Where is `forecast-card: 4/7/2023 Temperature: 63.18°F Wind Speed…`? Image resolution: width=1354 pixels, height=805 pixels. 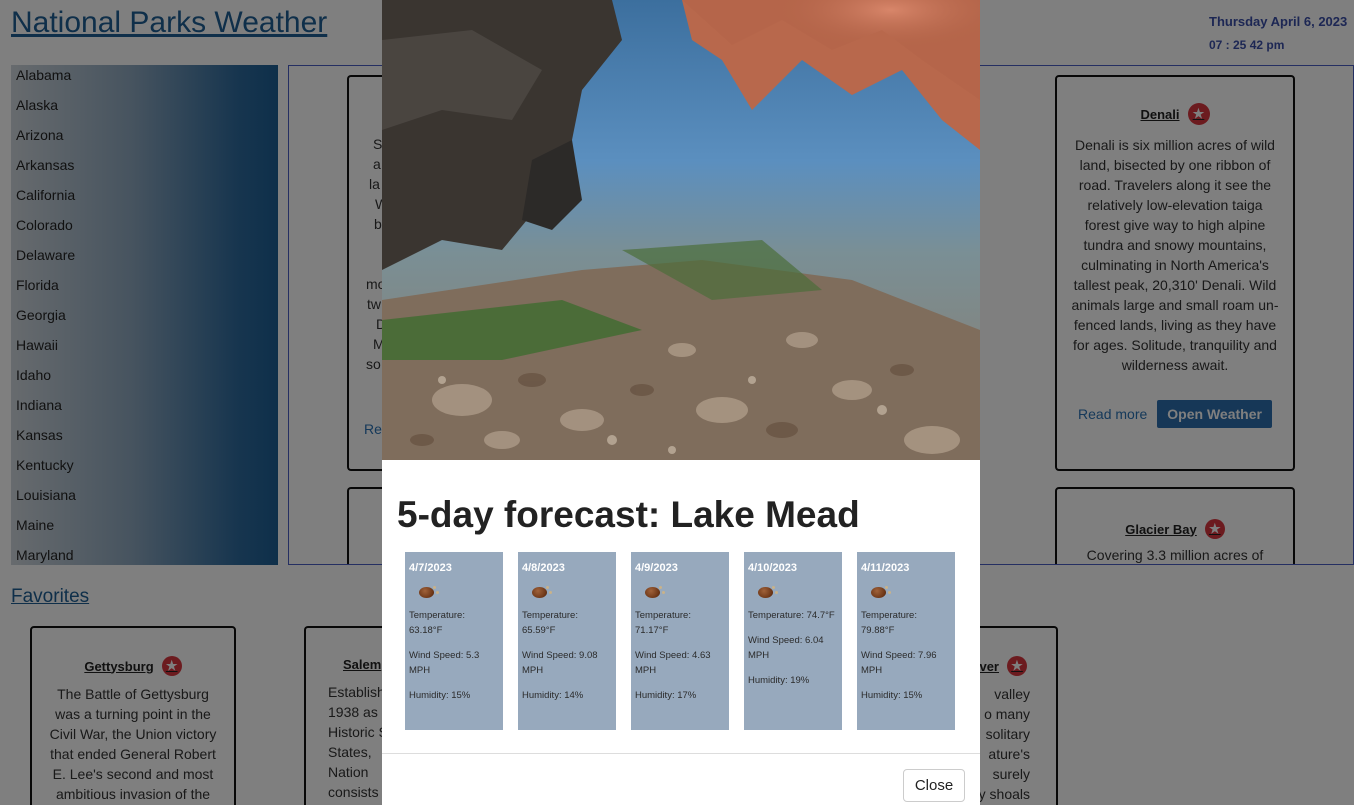 forecast-card: 4/7/2023 Temperature: 63.18°F Wind Speed… is located at coordinates (454, 641).